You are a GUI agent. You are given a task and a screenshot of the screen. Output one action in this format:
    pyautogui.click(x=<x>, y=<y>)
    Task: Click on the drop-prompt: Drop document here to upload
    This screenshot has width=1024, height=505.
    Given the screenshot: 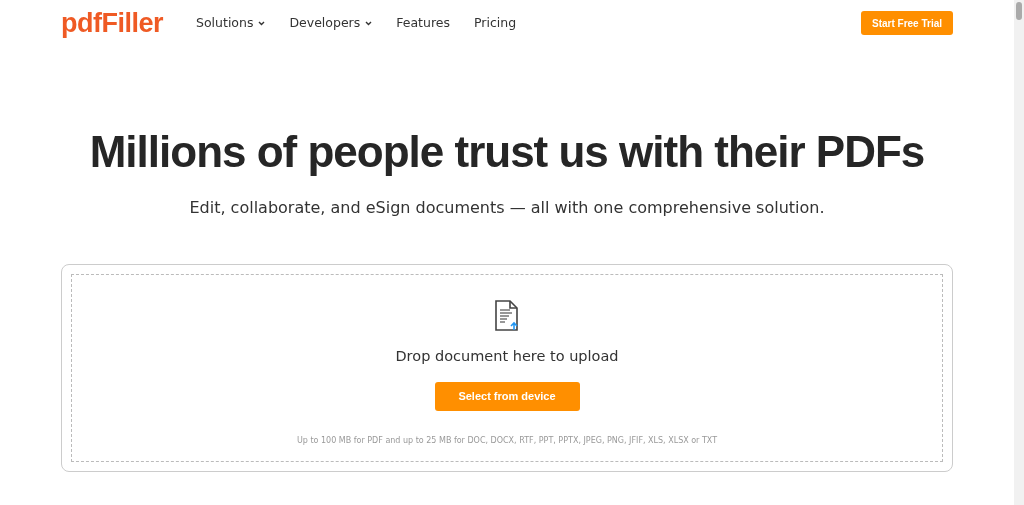 What is the action you would take?
    pyautogui.click(x=507, y=356)
    